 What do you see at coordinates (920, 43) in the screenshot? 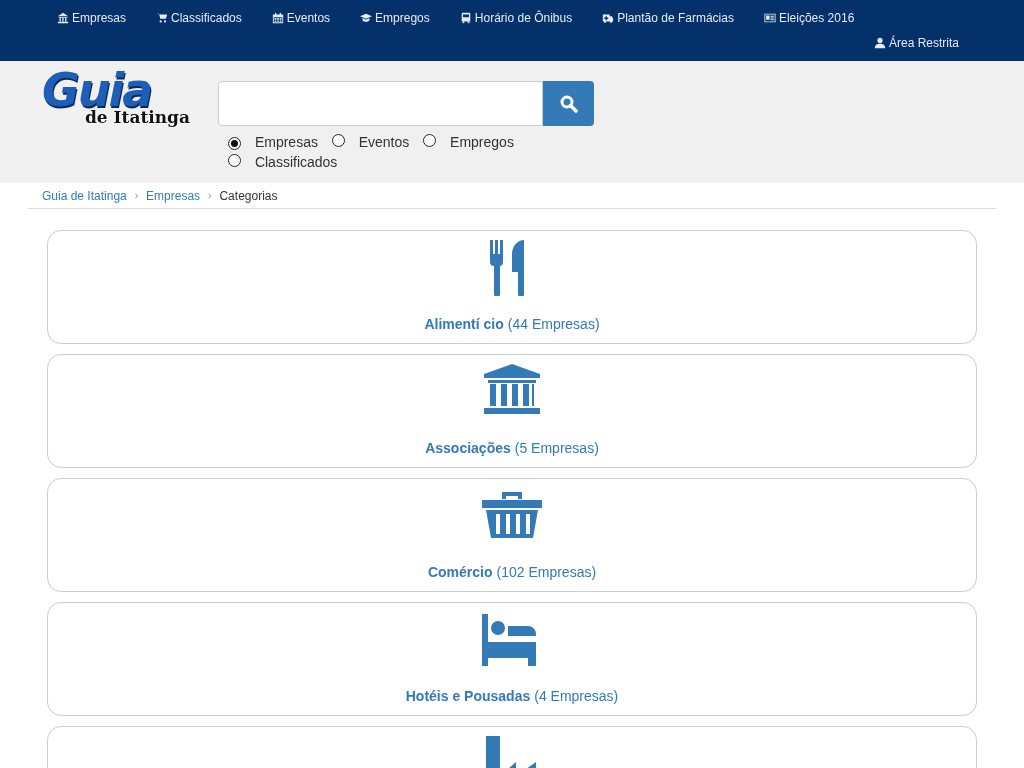
I see `restricted-area-link: Área Restrita` at bounding box center [920, 43].